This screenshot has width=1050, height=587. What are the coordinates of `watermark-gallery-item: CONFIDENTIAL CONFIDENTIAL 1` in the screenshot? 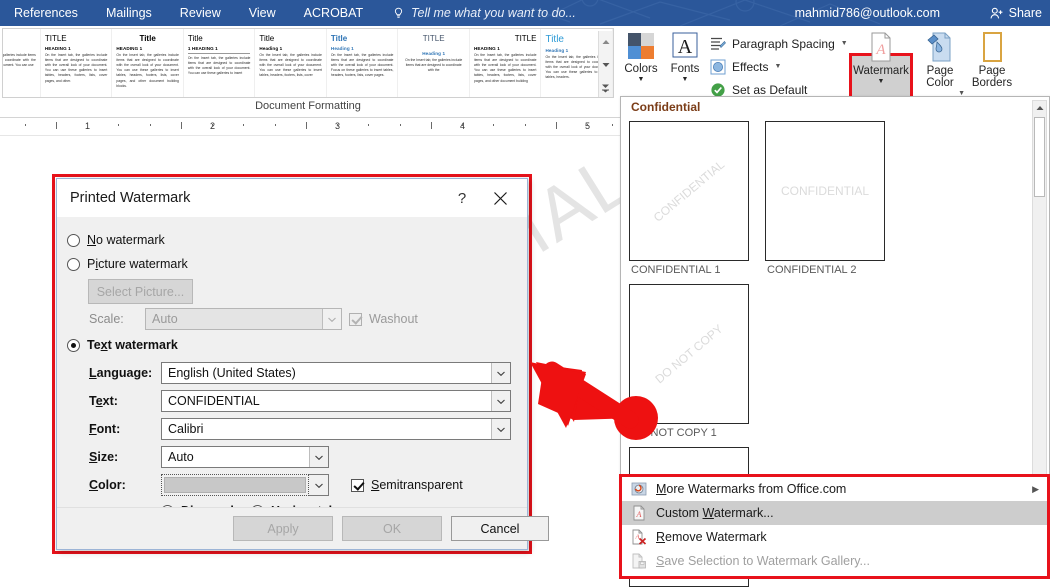 It's located at (697, 198).